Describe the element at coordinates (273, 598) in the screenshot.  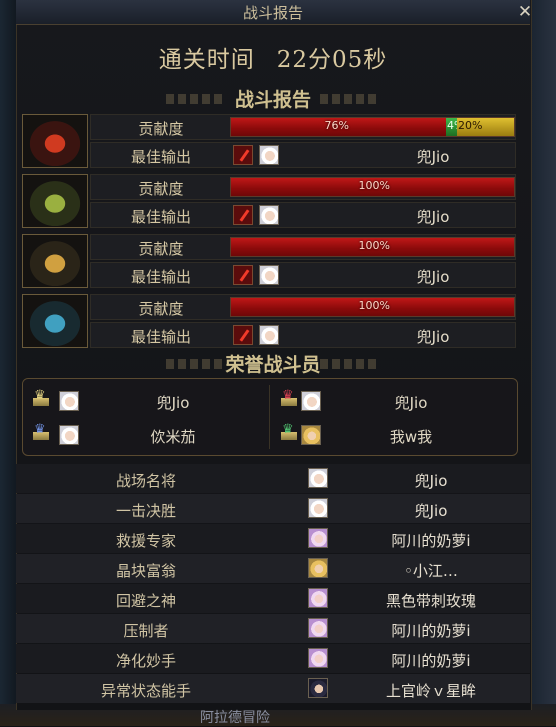
I see `stat-row: 回避之神 黑色带刺玫瑰` at that location.